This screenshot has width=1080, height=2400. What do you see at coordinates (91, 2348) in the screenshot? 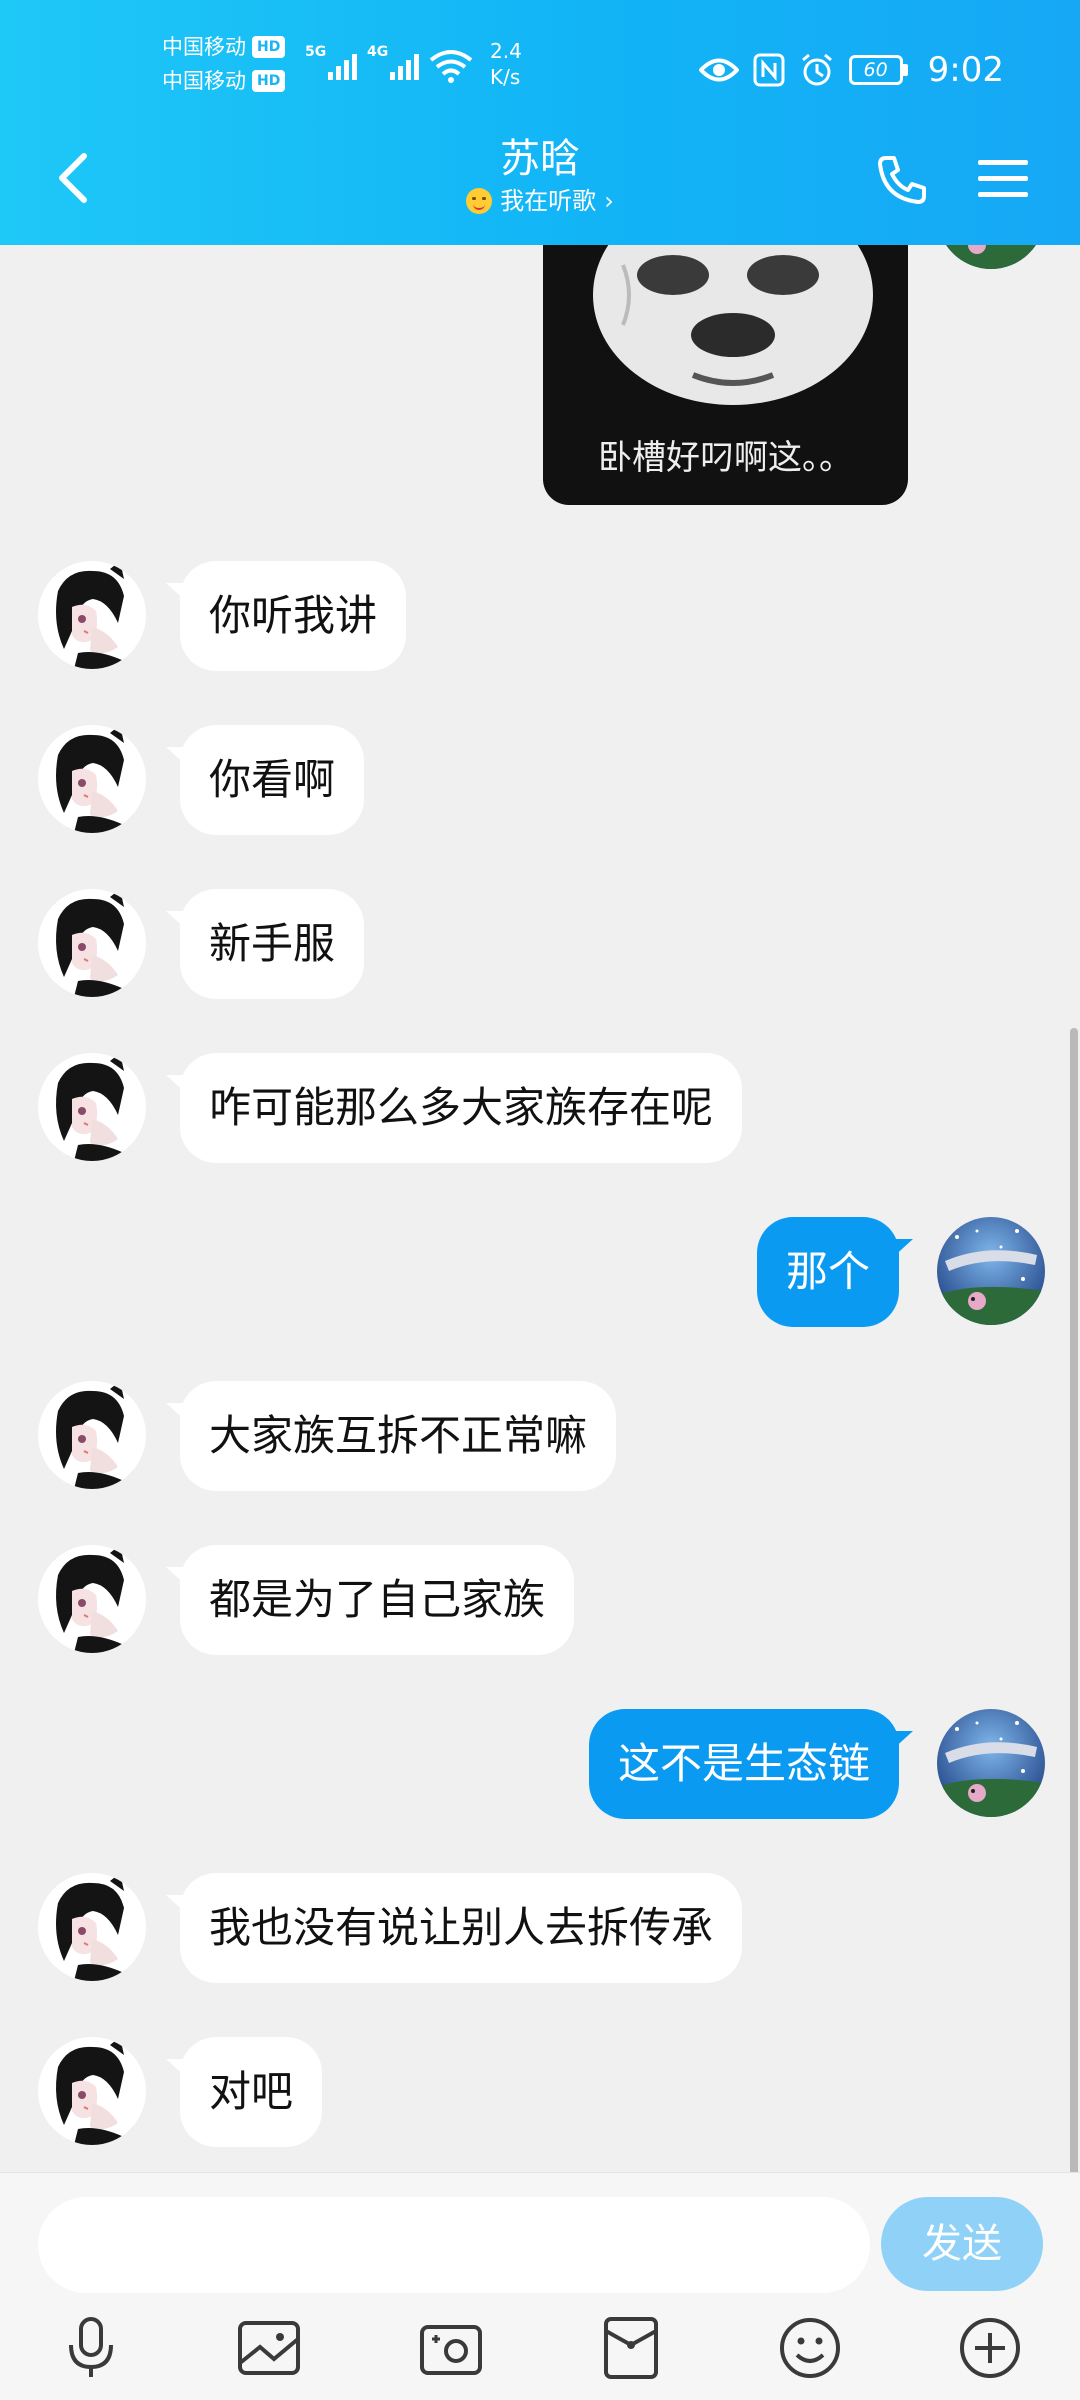
I see `microphone-icon` at bounding box center [91, 2348].